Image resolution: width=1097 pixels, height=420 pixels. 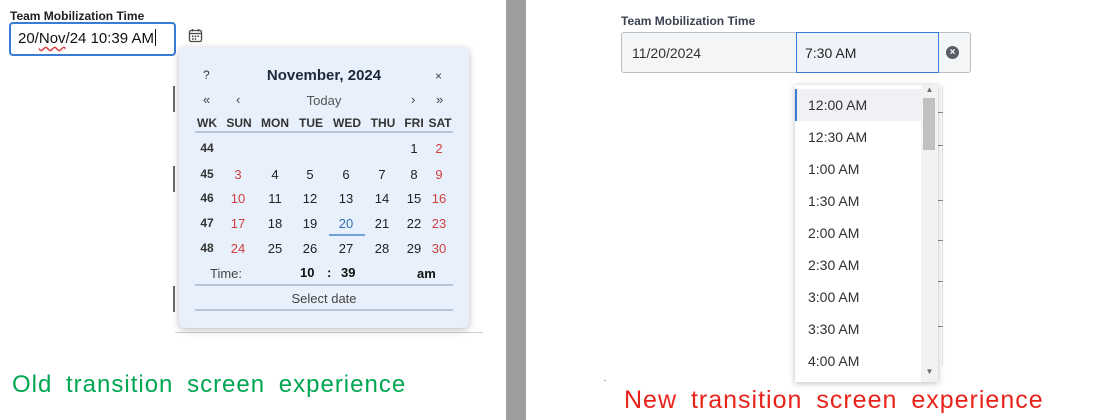 I want to click on day-cell: 6, so click(x=346, y=174).